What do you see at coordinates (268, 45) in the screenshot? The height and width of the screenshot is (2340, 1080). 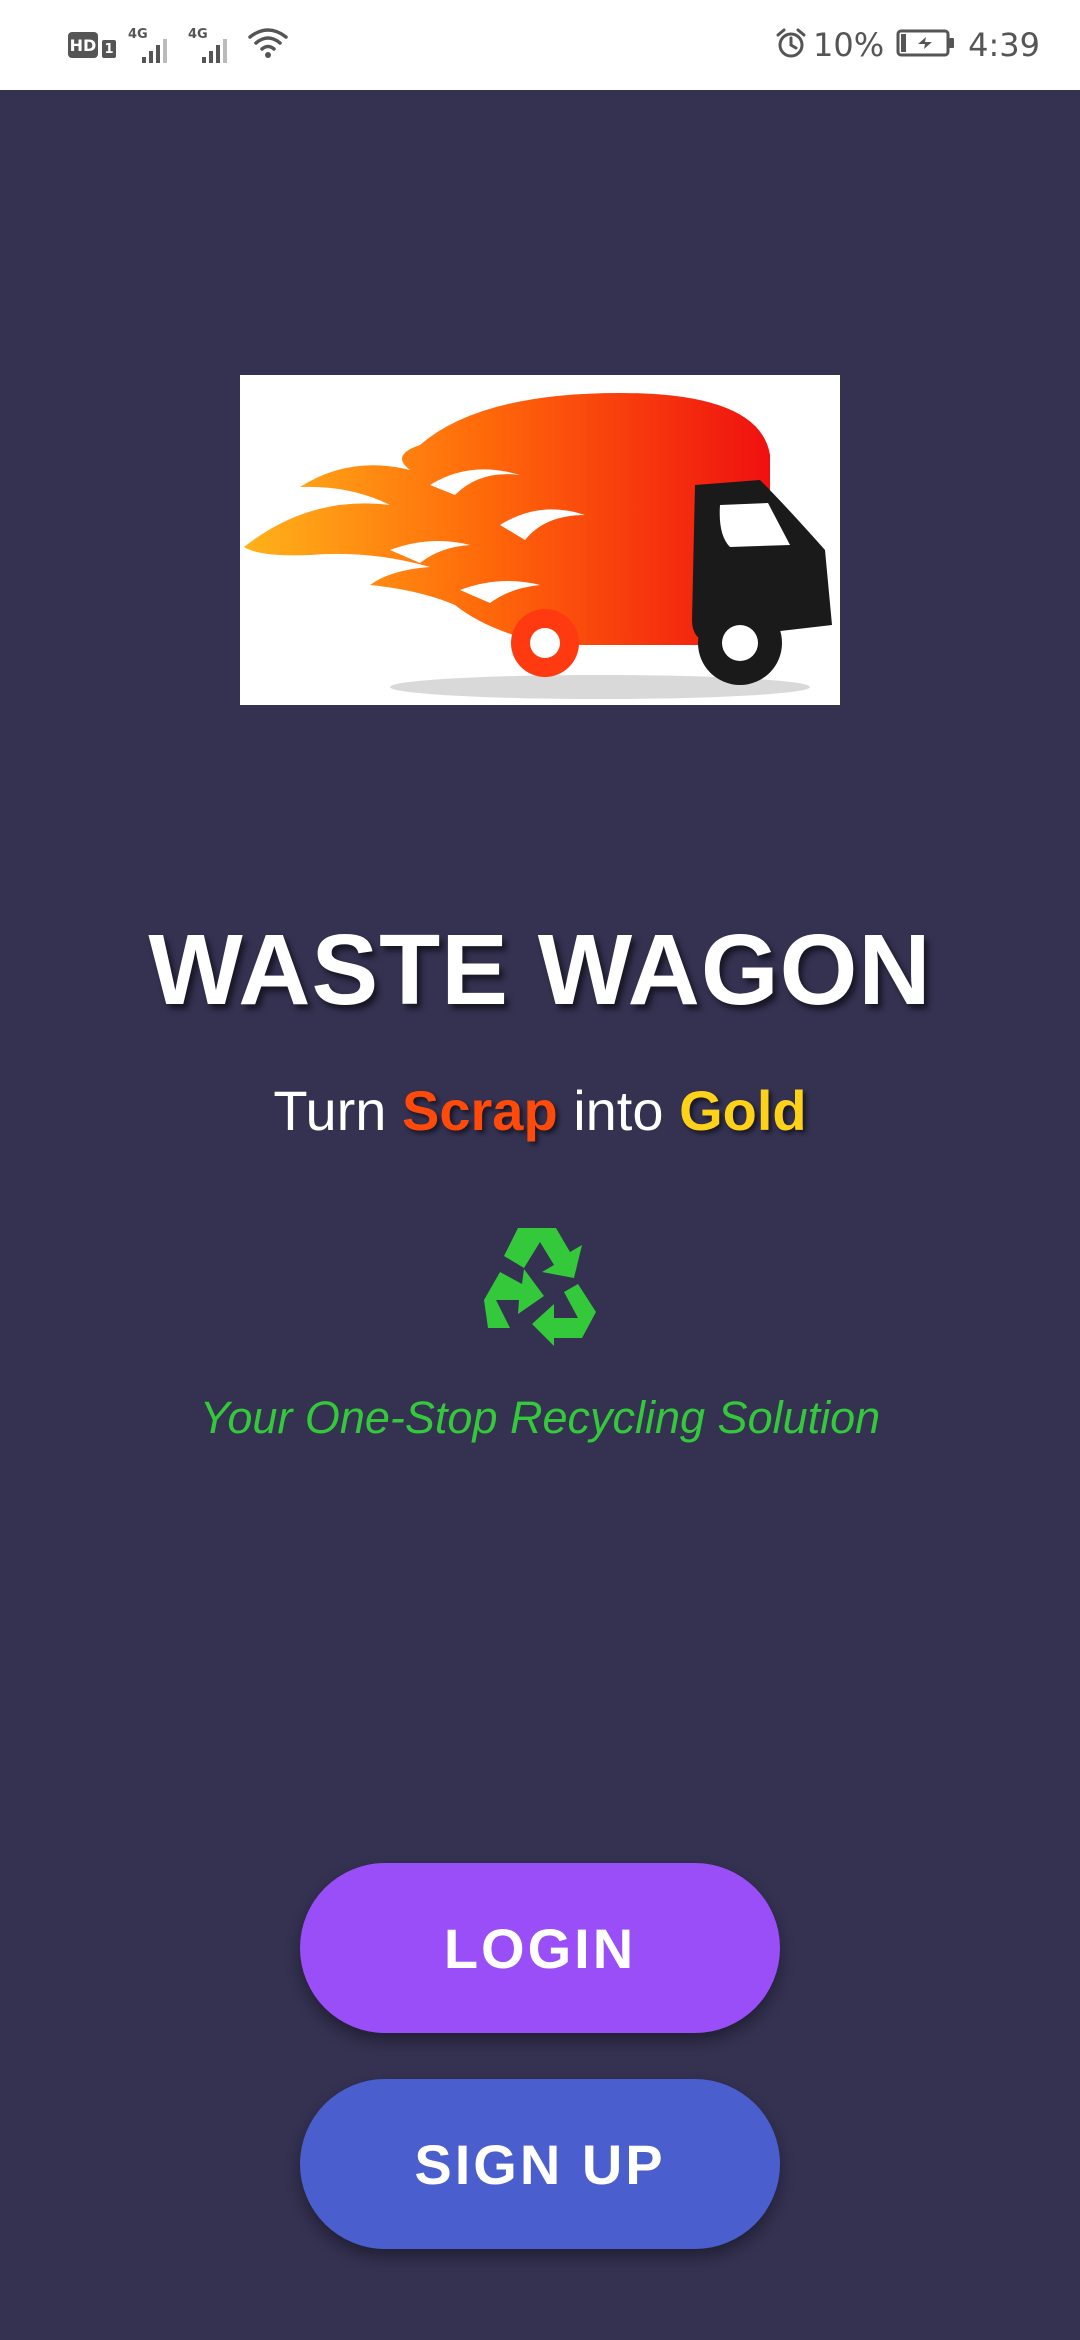 I see `wifi-icon` at bounding box center [268, 45].